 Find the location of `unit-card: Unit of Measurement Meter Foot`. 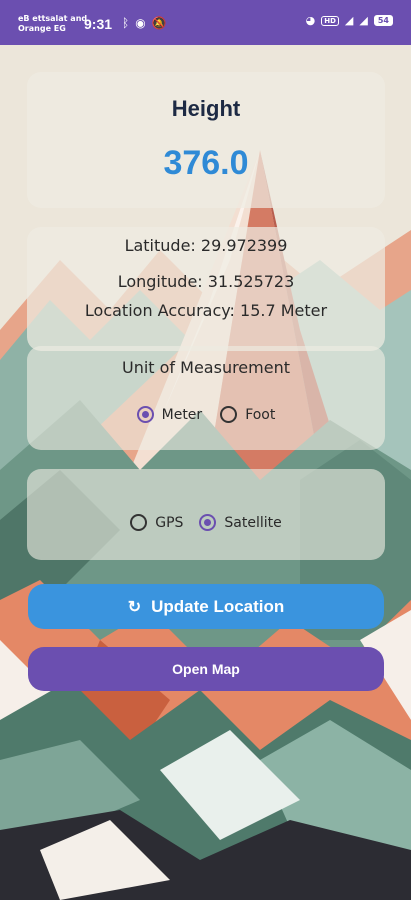

unit-card: Unit of Measurement Meter Foot is located at coordinates (206, 398).